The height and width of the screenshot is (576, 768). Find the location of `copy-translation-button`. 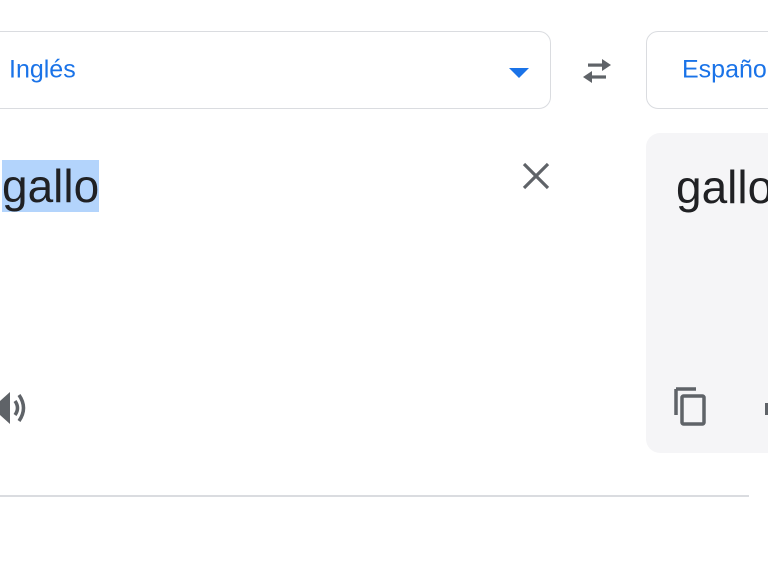

copy-translation-button is located at coordinates (690, 407).